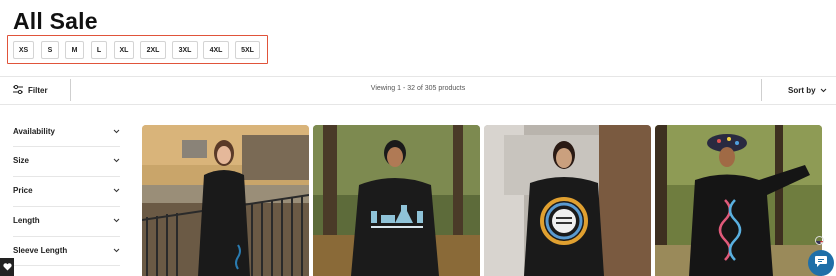 This screenshot has width=836, height=276. Describe the element at coordinates (66, 220) in the screenshot. I see `facet-length: Length` at that location.